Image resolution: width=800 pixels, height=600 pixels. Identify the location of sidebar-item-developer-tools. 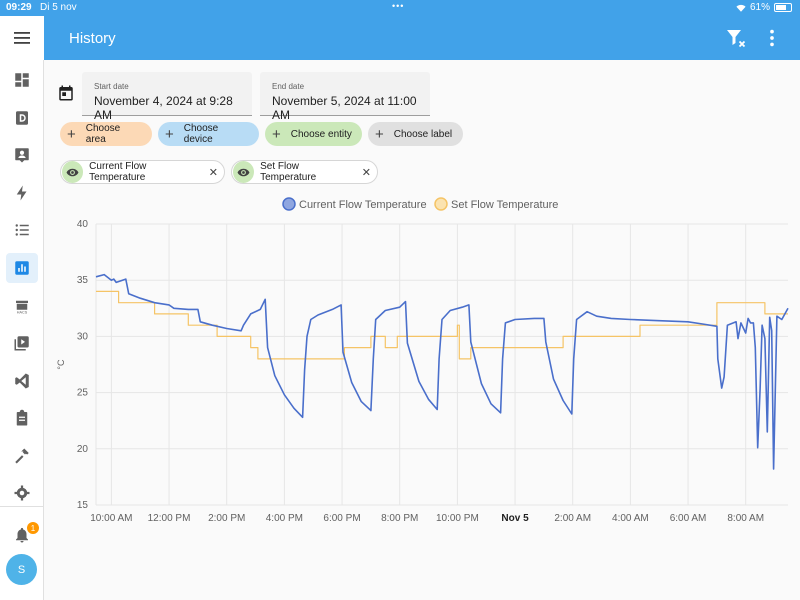
(22, 456).